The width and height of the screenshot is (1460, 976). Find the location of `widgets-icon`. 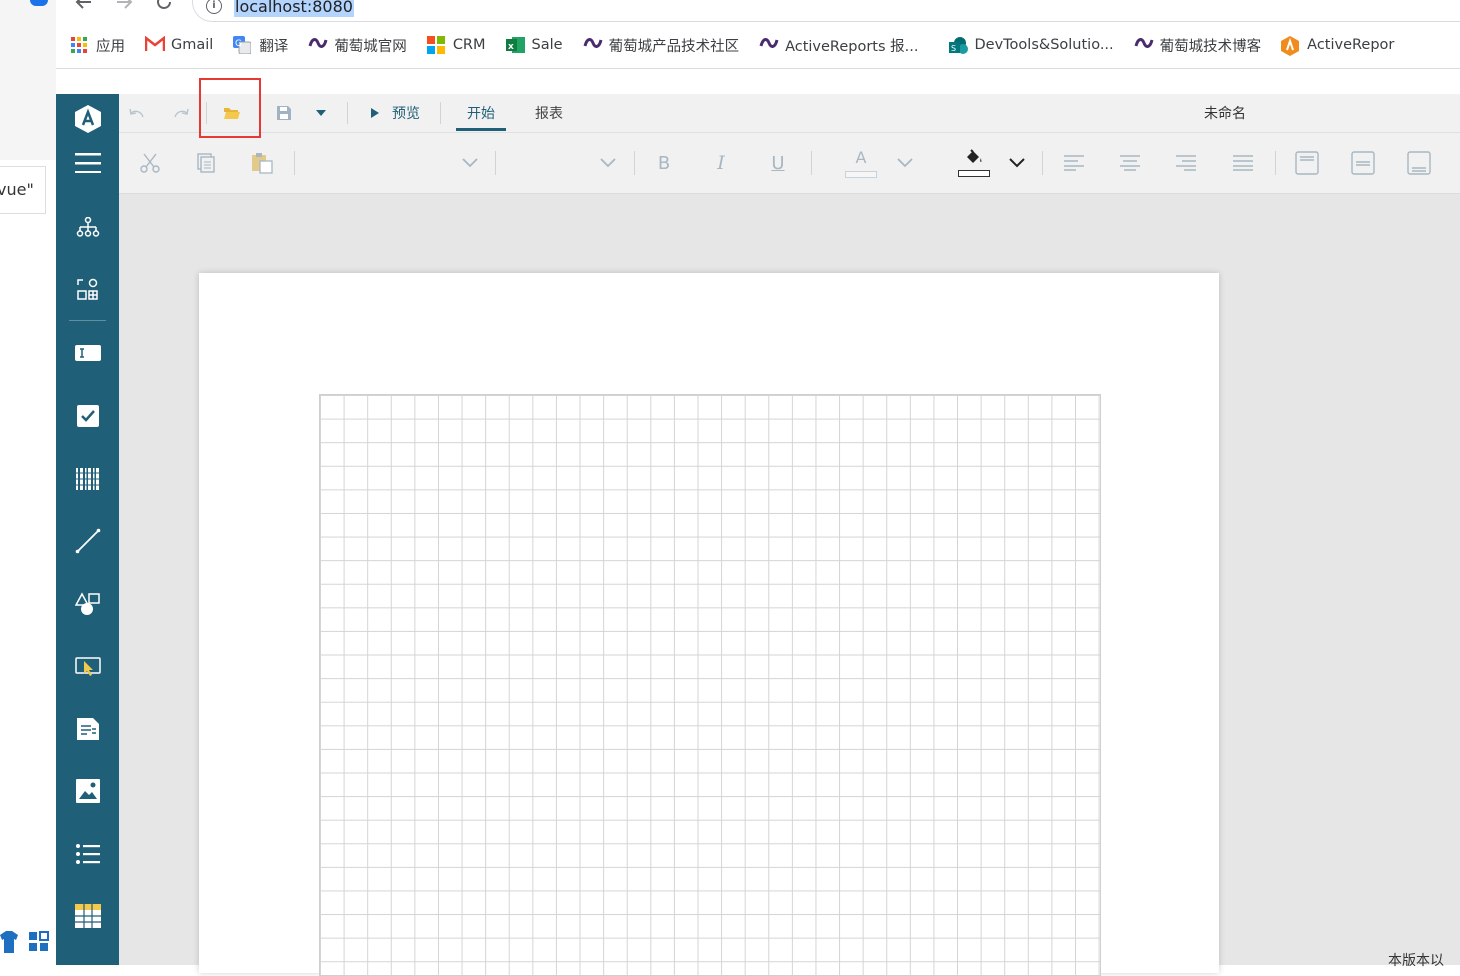

widgets-icon is located at coordinates (39, 941).